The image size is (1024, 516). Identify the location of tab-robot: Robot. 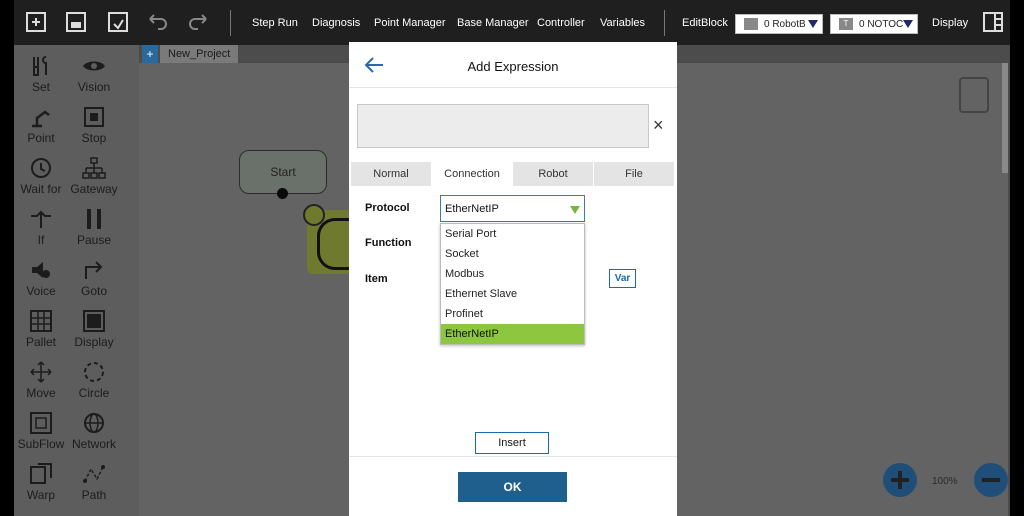
(553, 174).